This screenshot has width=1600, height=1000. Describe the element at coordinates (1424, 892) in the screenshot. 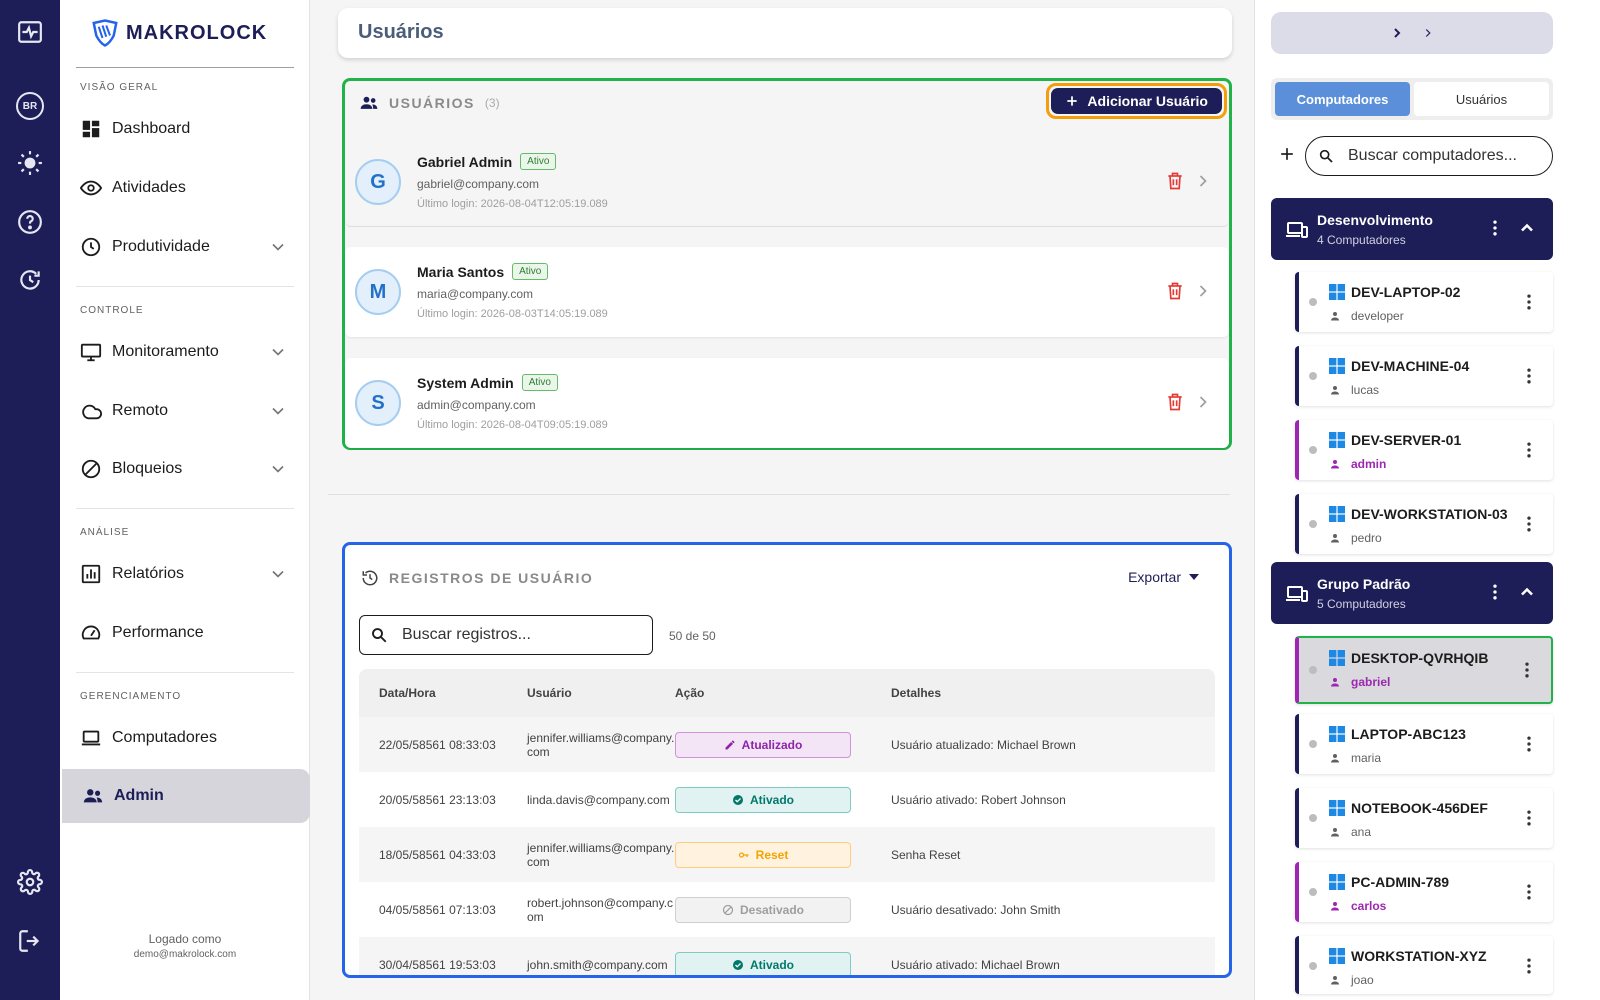

I see `computer-item: PC-ADMIN-789 carlos` at that location.